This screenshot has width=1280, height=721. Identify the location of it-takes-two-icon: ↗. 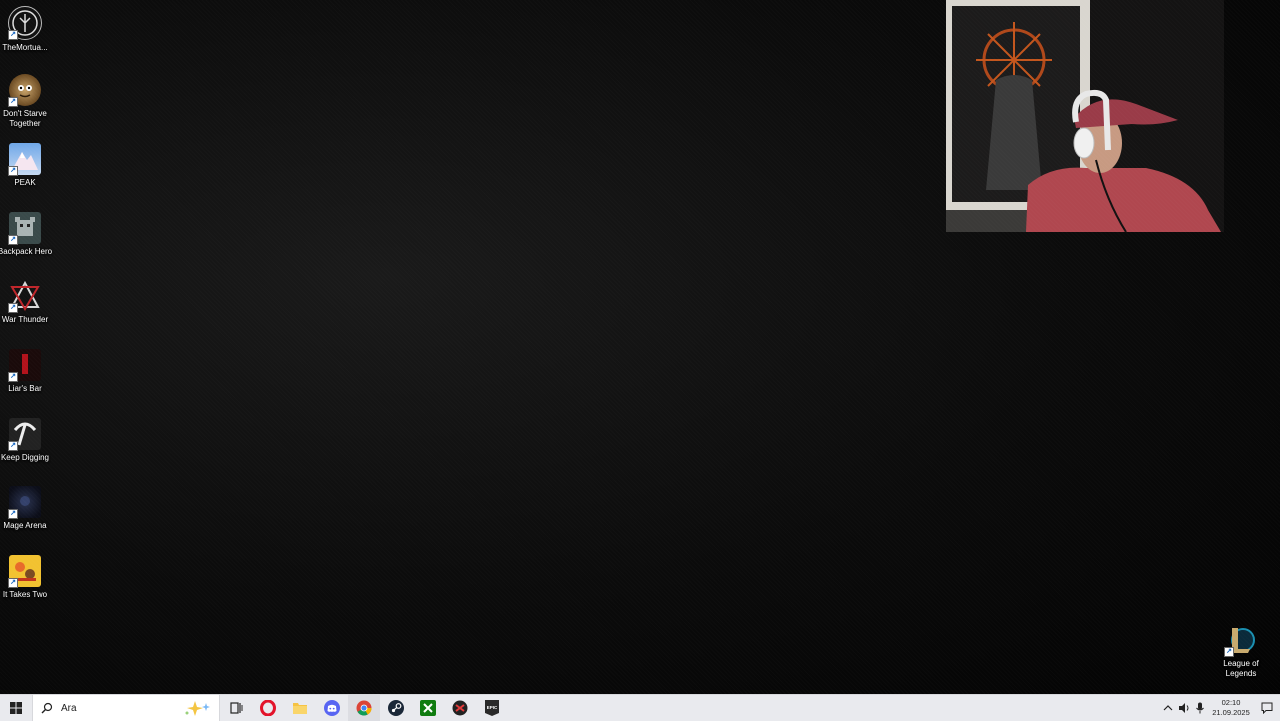
(24, 571).